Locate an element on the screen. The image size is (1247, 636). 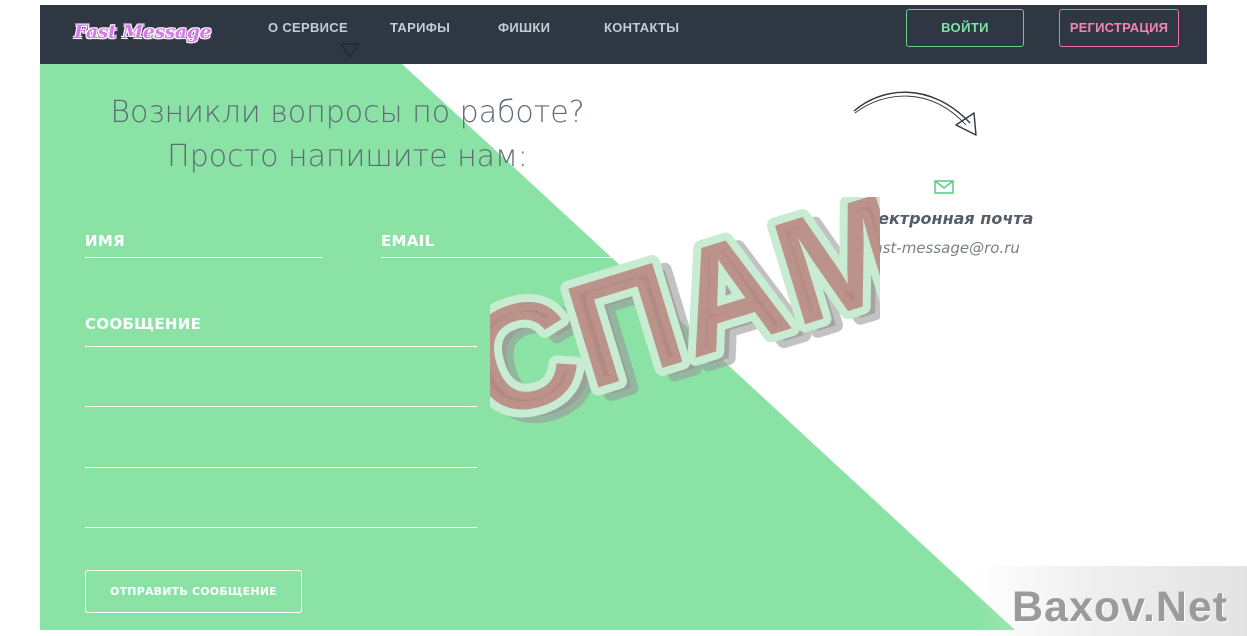
name-field-label: ИМЯ is located at coordinates (105, 241).